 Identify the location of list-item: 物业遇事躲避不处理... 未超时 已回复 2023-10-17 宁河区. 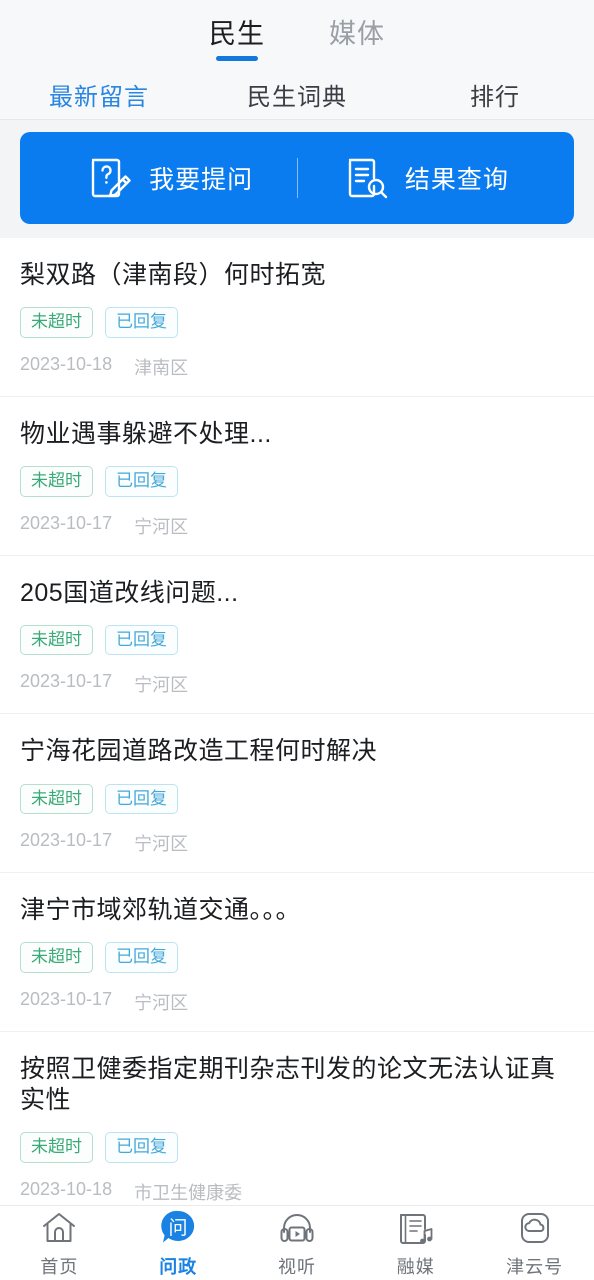
(297, 476).